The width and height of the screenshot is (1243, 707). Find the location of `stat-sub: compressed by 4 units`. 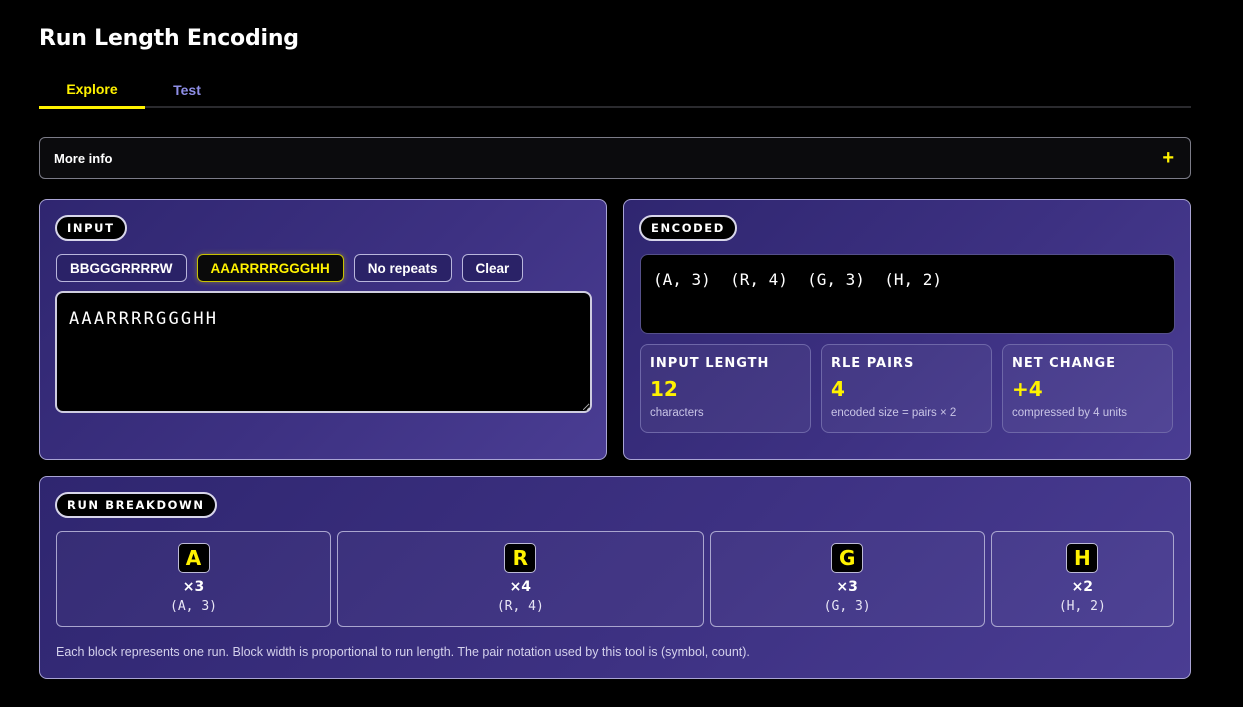

stat-sub: compressed by 4 units is located at coordinates (1070, 413).